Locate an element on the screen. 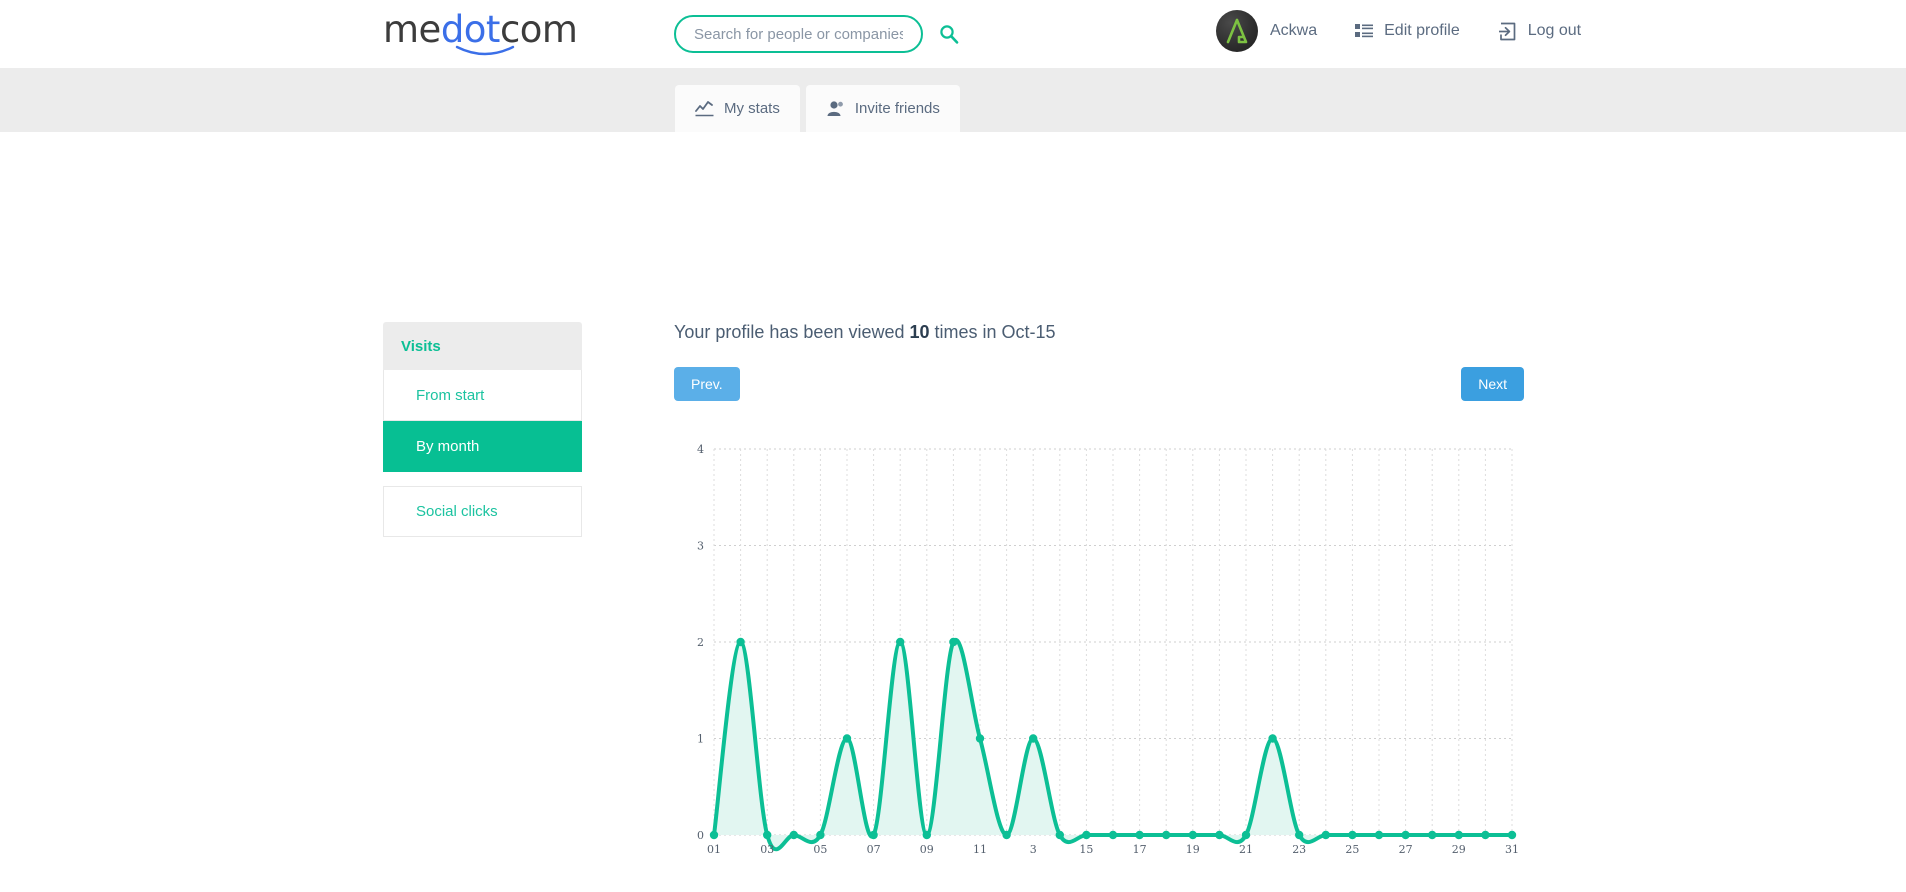  x-axis-tick: 01 is located at coordinates (714, 849).